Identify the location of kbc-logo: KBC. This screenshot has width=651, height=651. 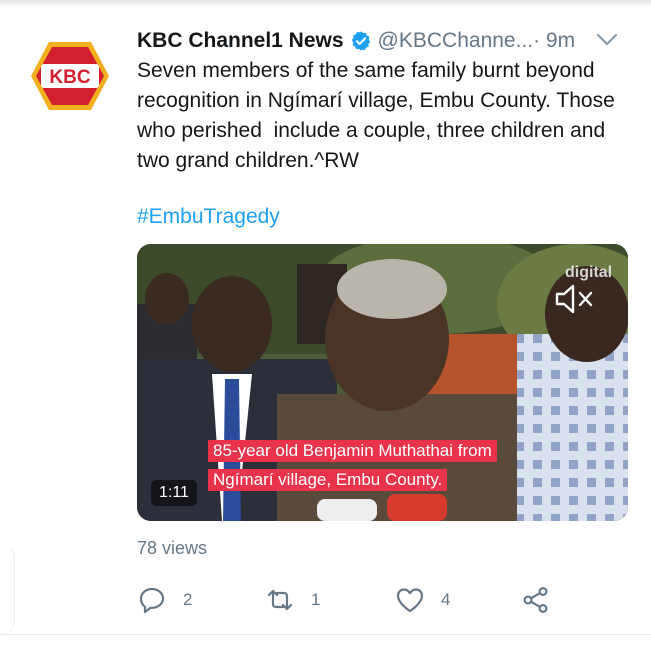
(70, 76).